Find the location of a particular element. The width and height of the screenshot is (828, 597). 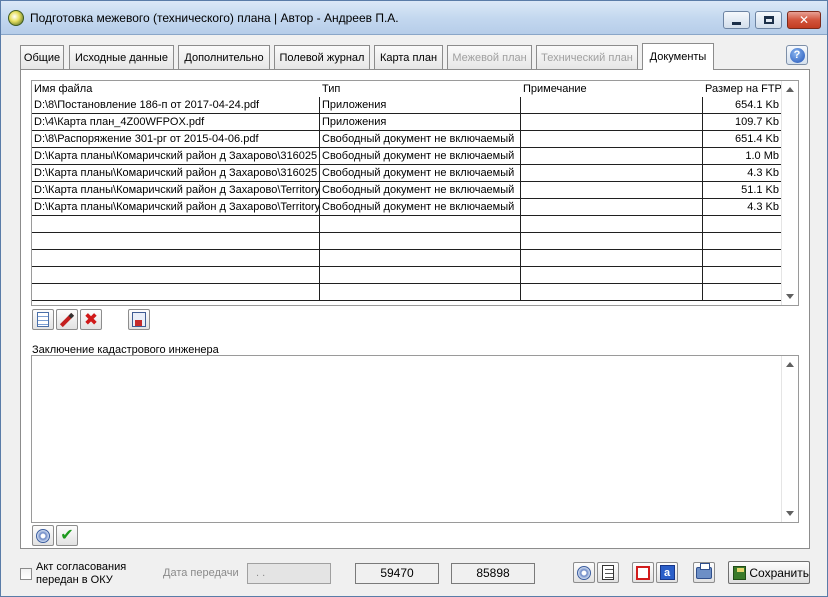

edit-document-button is located at coordinates (67, 319).